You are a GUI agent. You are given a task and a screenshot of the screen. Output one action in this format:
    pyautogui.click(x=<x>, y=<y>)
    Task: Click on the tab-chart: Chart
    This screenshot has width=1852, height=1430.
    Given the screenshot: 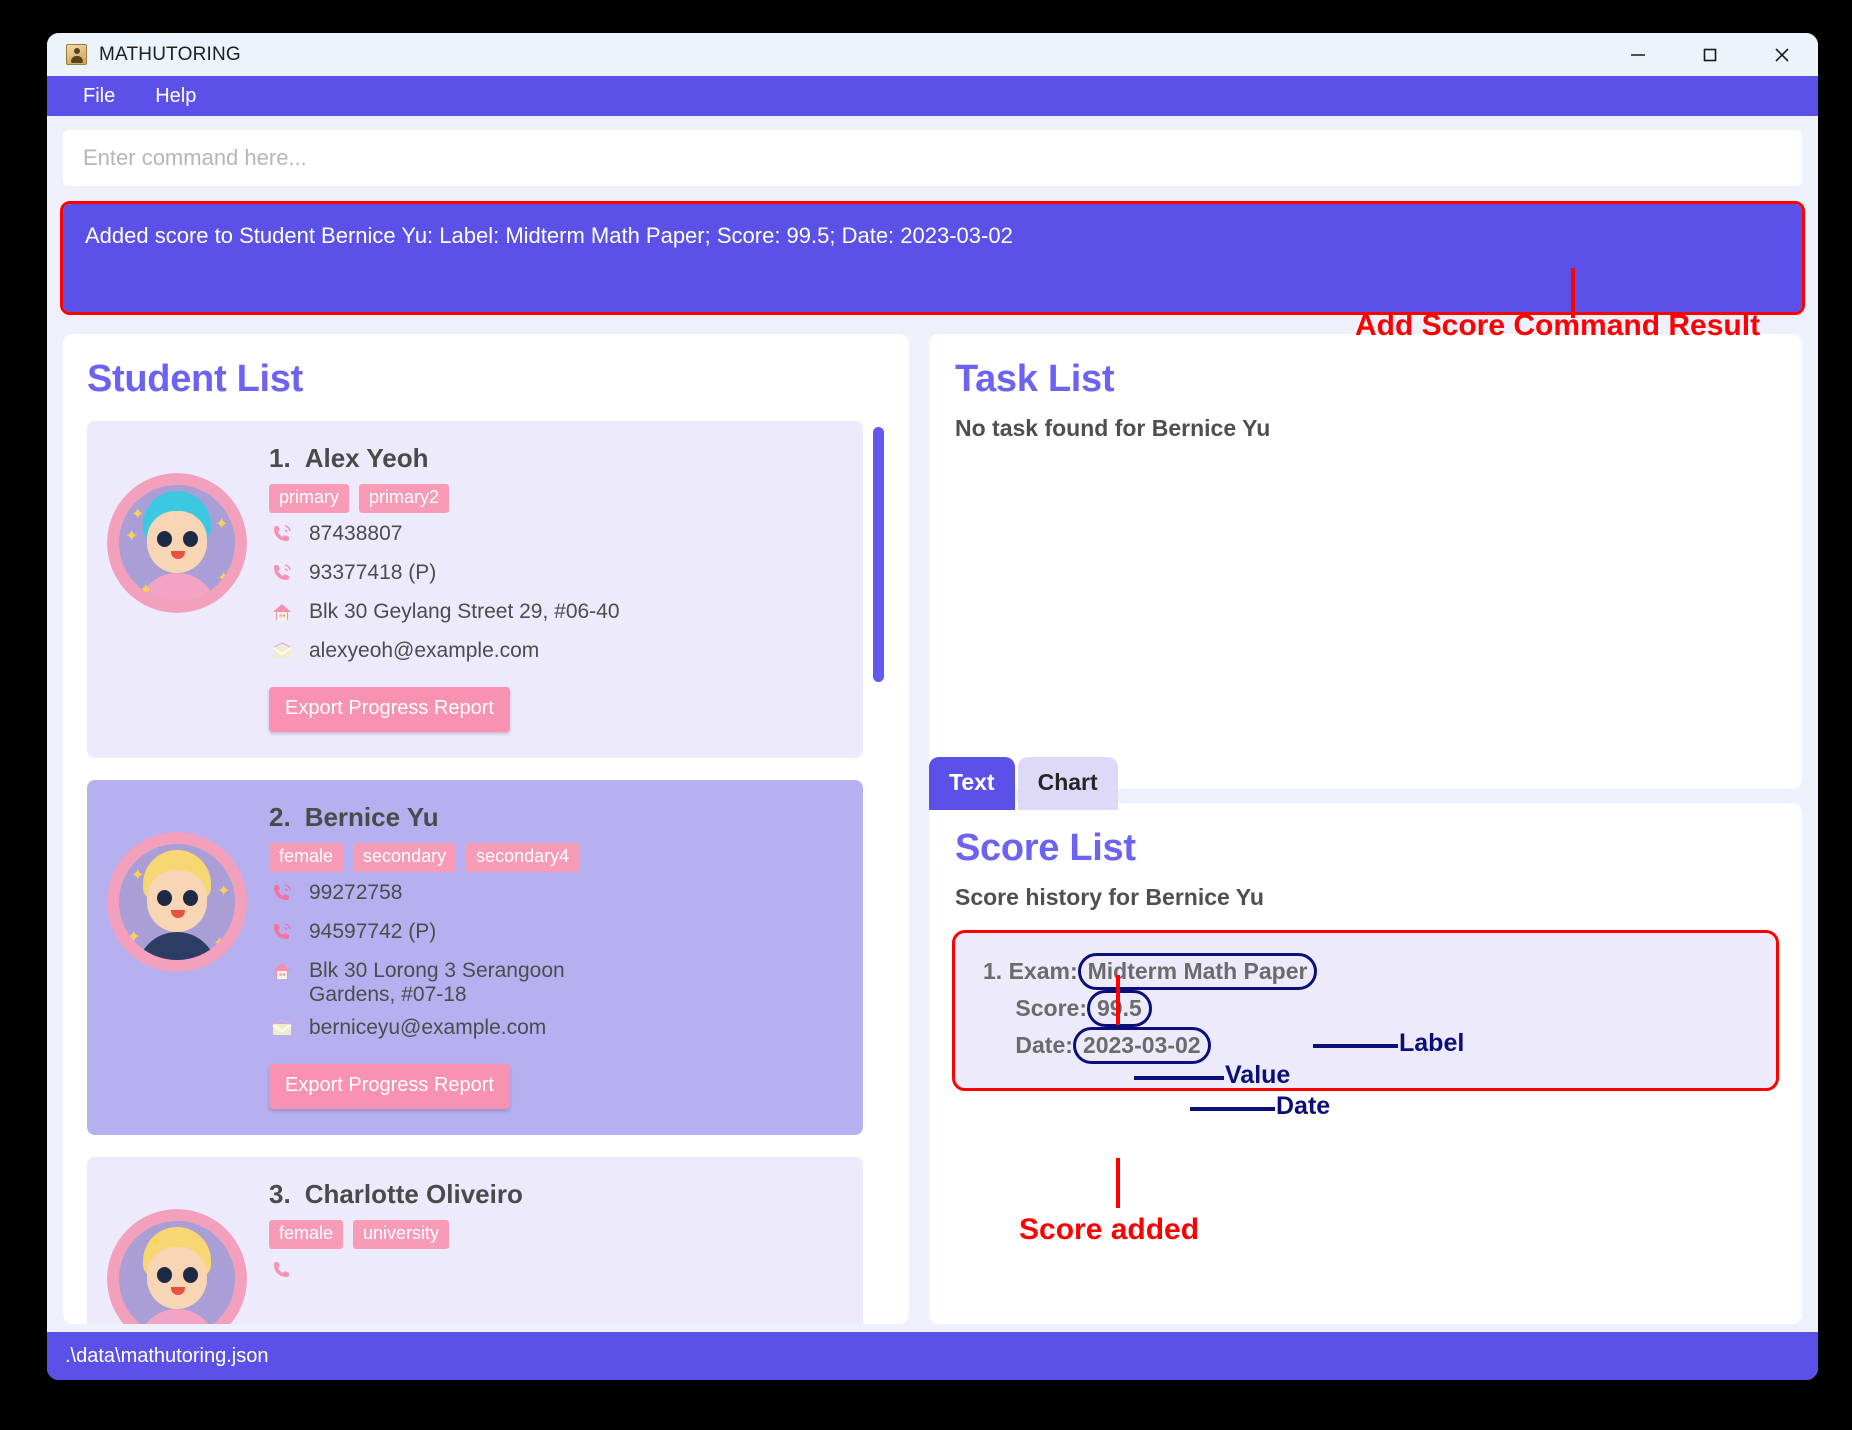 What is the action you would take?
    pyautogui.click(x=1067, y=783)
    